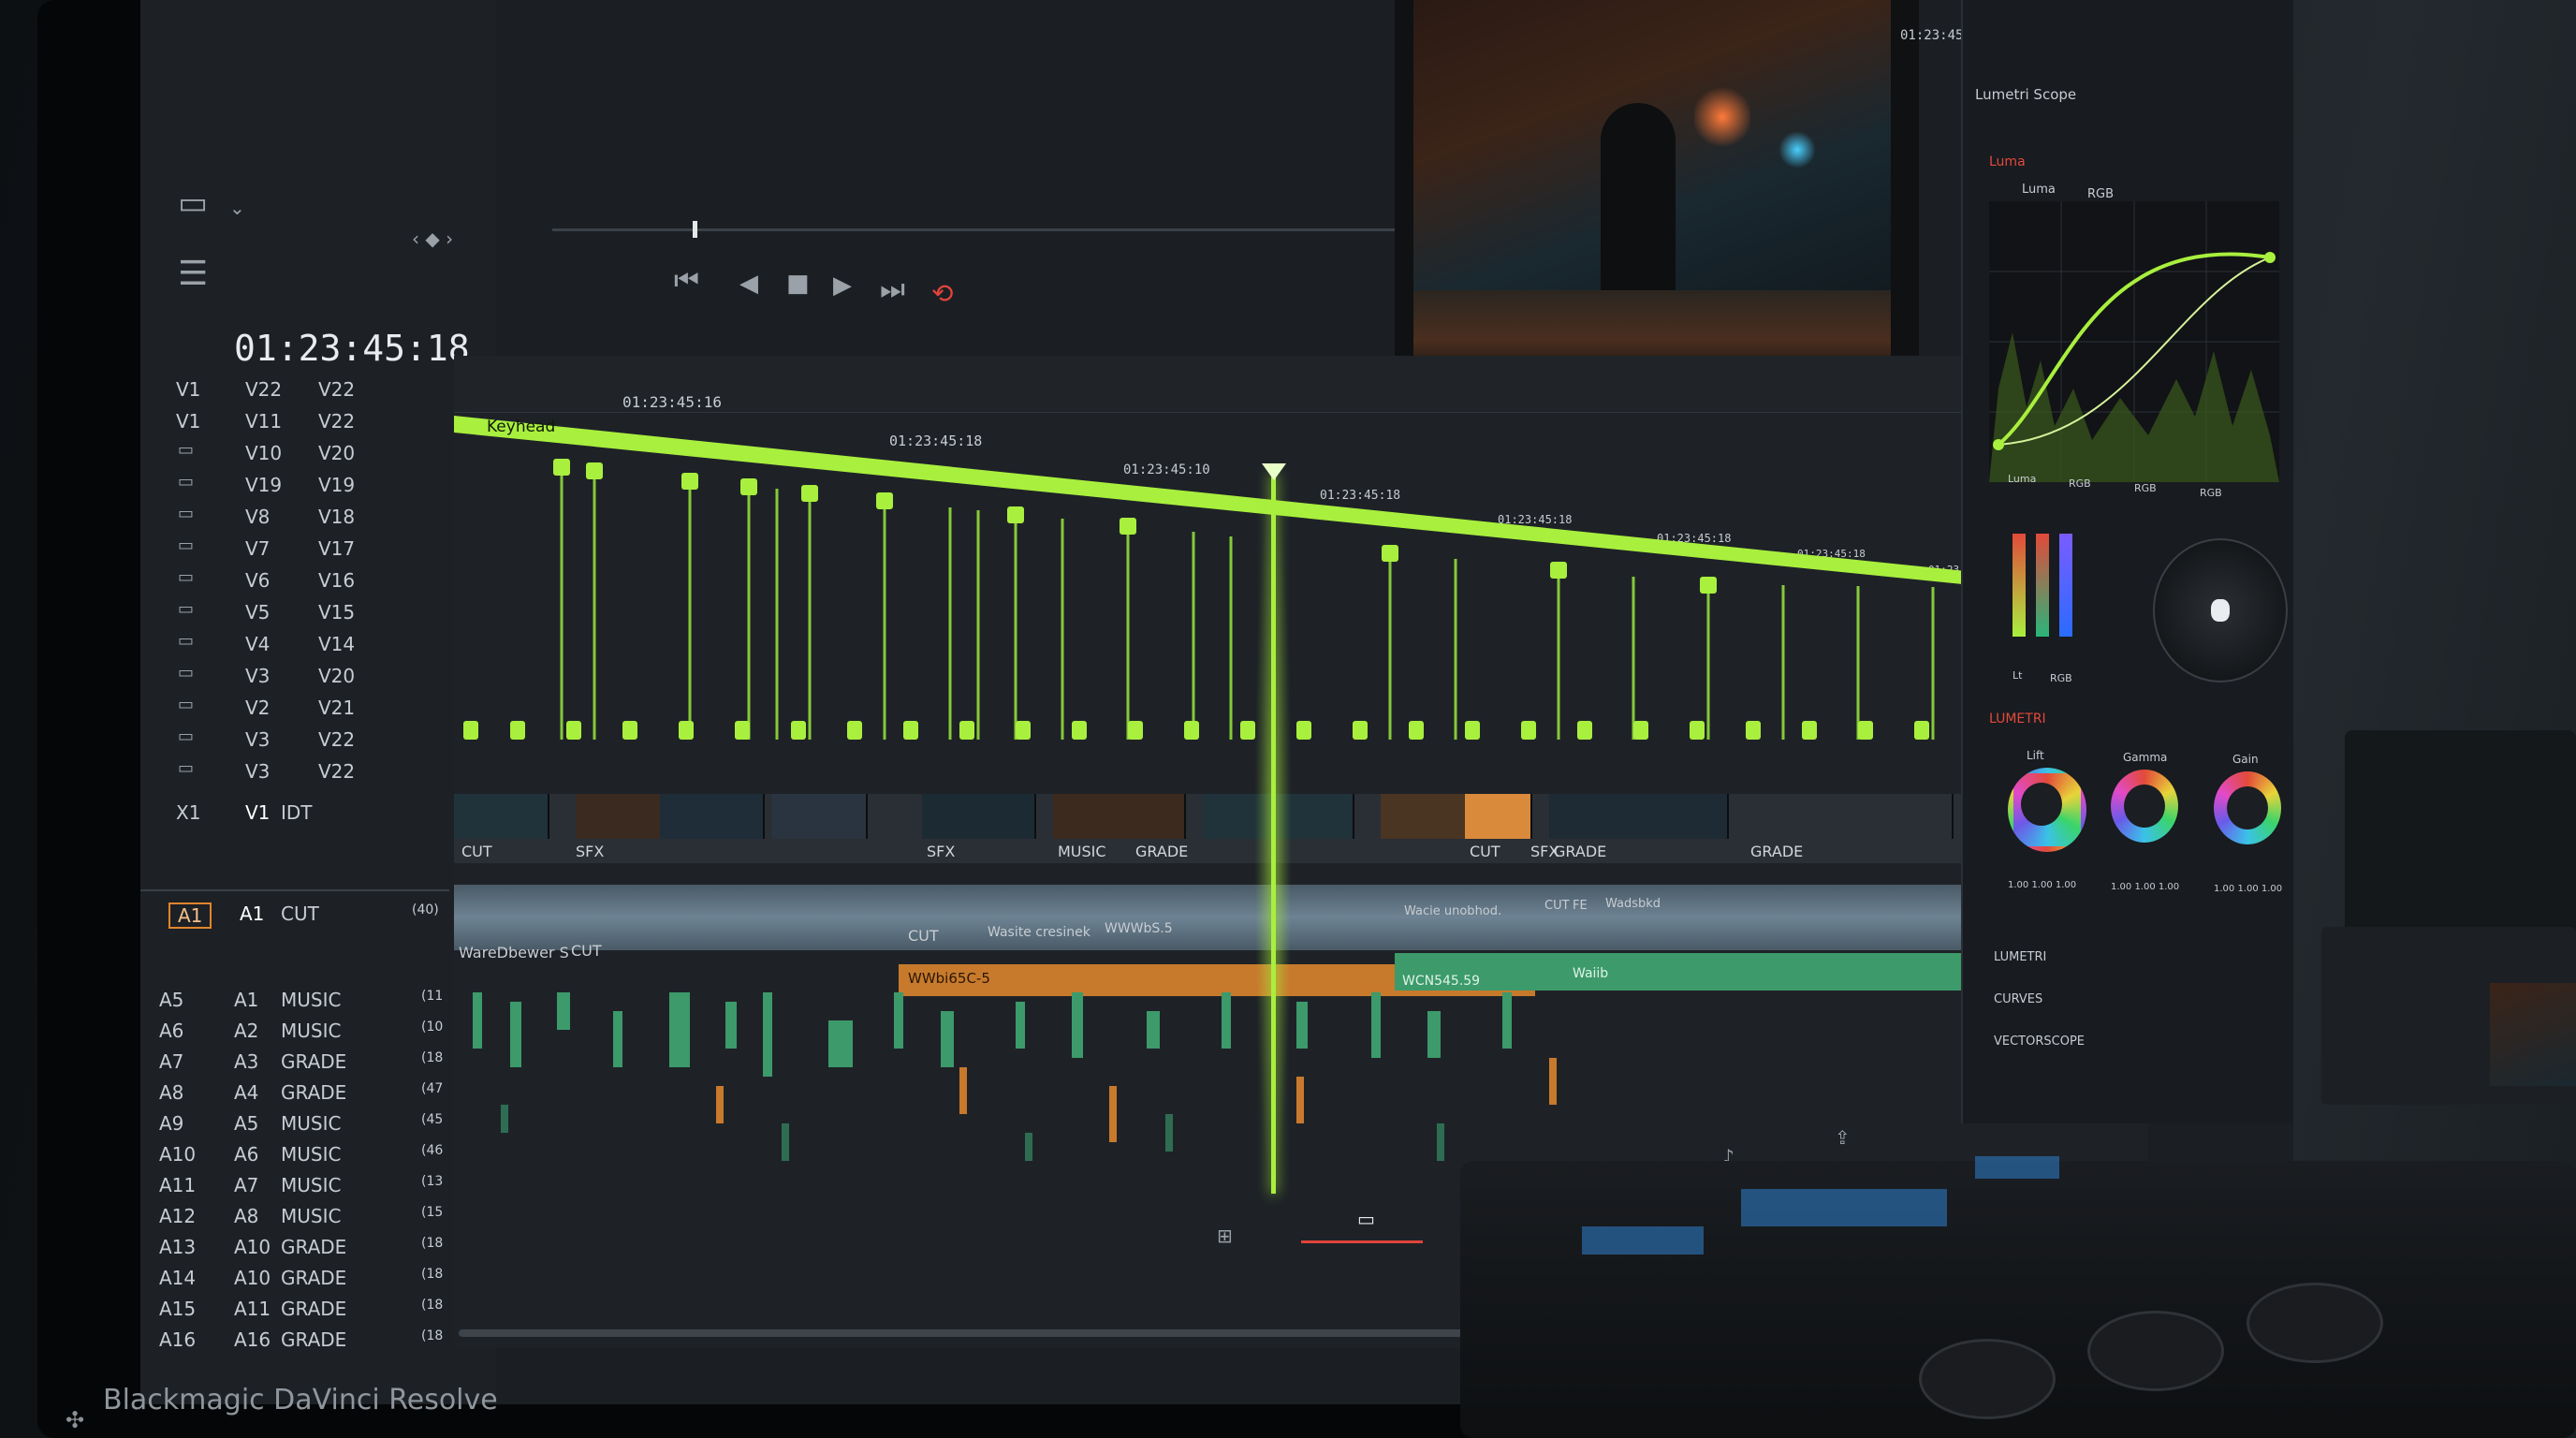  What do you see at coordinates (2145, 488) in the screenshot?
I see `curve-label: RGB` at bounding box center [2145, 488].